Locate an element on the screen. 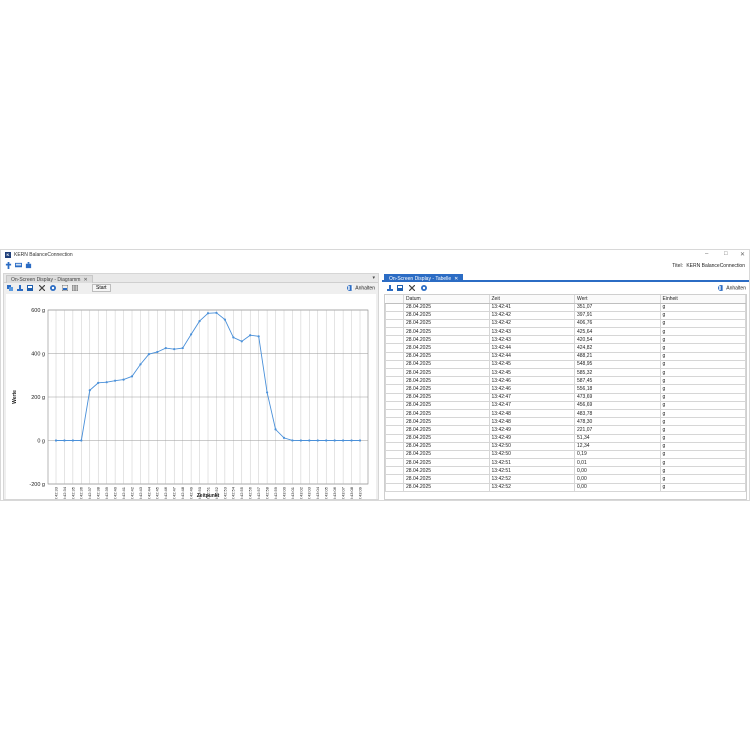 The image size is (750, 750). table-row: 28.04.2025 13:42:45 585,32 g is located at coordinates (565, 372).